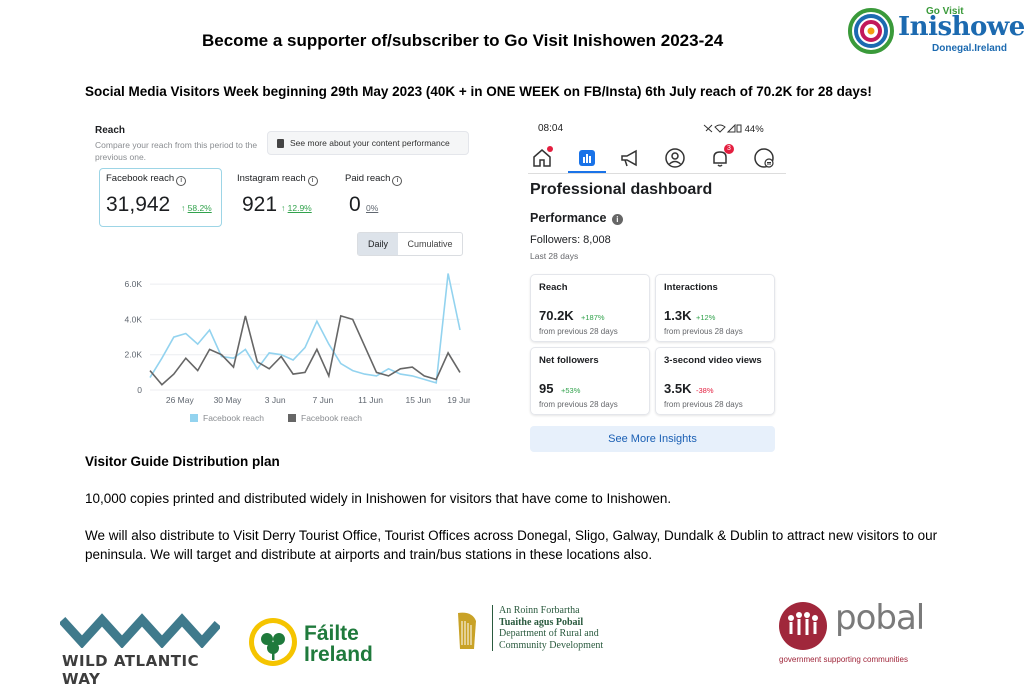 The height and width of the screenshot is (698, 1024). What do you see at coordinates (419, 400) in the screenshot?
I see `x-tick-label: 15 Jun` at bounding box center [419, 400].